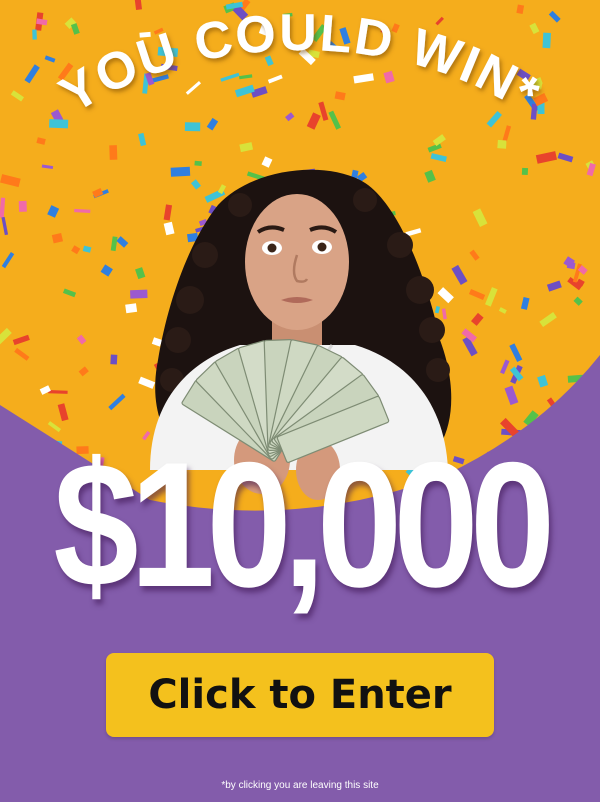 This screenshot has width=600, height=802. Describe the element at coordinates (300, 695) in the screenshot. I see `click-to-enter-button: Click to Enter` at that location.